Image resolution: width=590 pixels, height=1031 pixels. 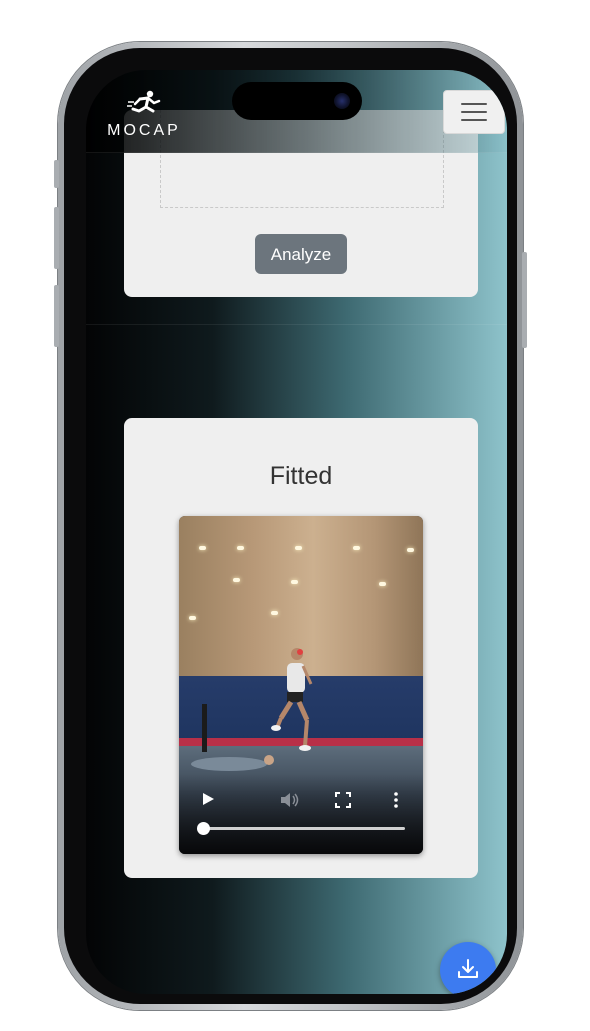 I want to click on running-figure-icon, so click(x=144, y=101).